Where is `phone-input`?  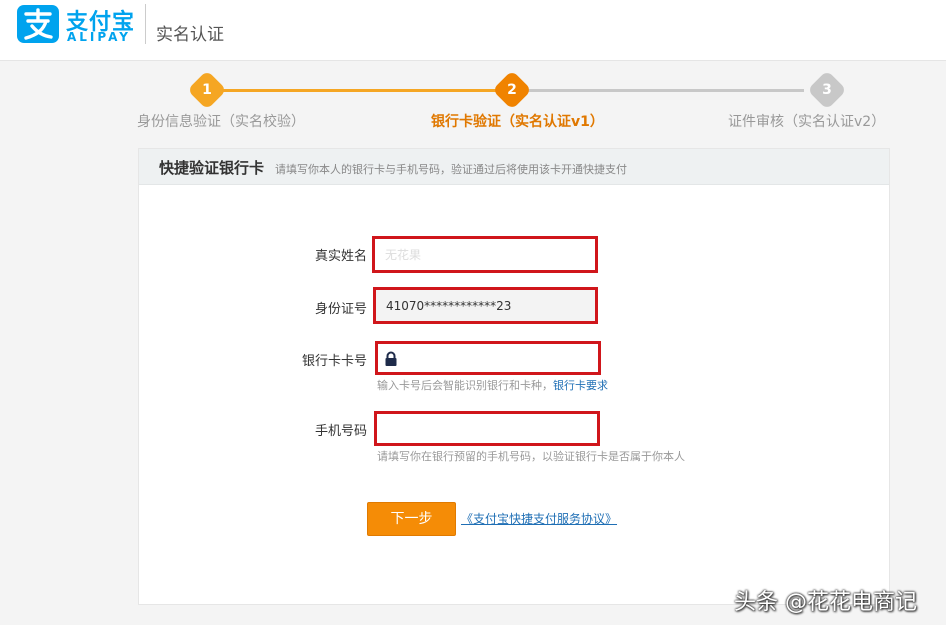
phone-input is located at coordinates (487, 428).